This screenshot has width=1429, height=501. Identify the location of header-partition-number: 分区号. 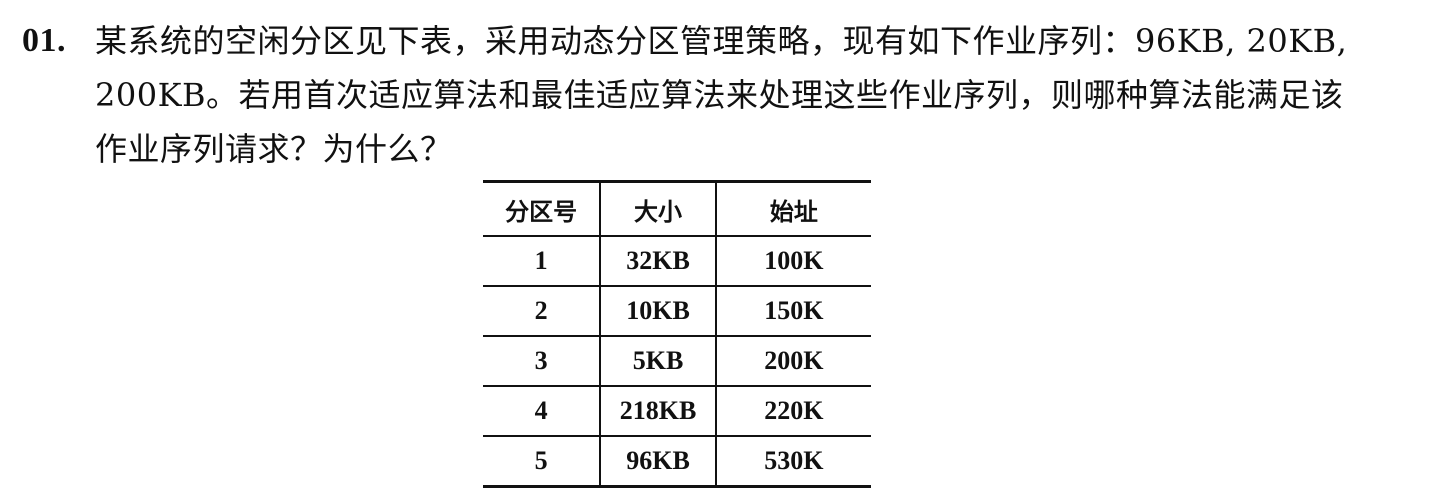
(542, 209).